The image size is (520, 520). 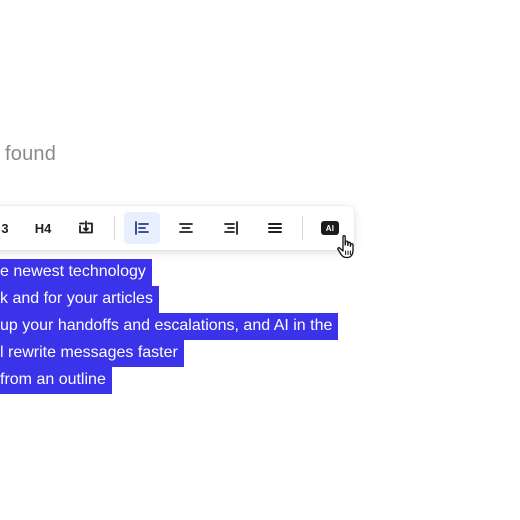 I want to click on align-right-button, so click(x=231, y=228).